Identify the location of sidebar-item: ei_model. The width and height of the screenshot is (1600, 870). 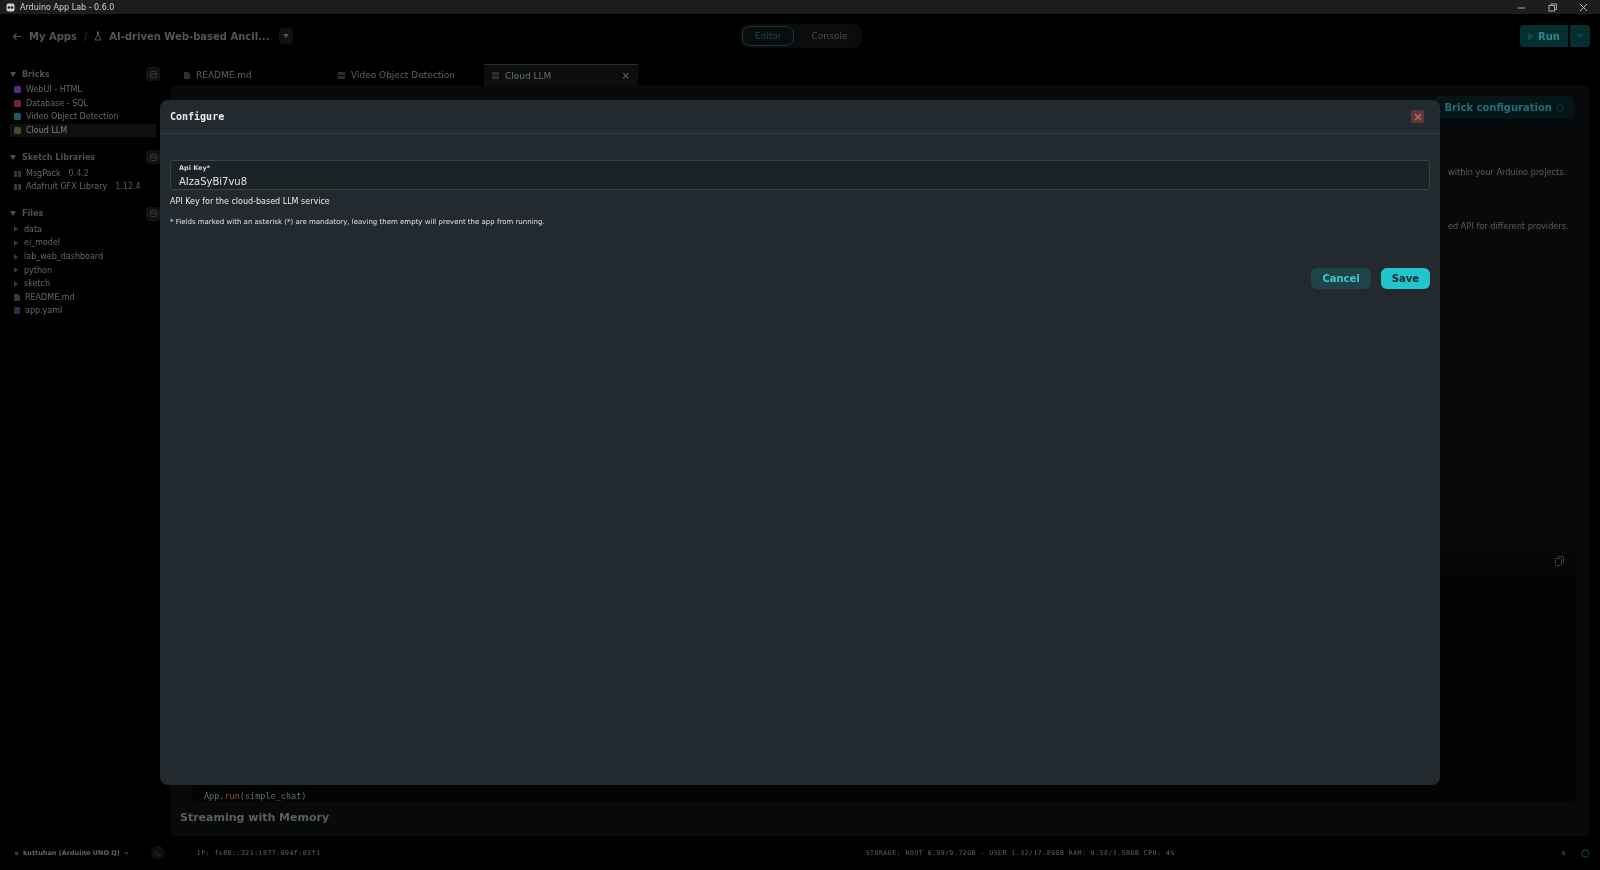
(42, 243).